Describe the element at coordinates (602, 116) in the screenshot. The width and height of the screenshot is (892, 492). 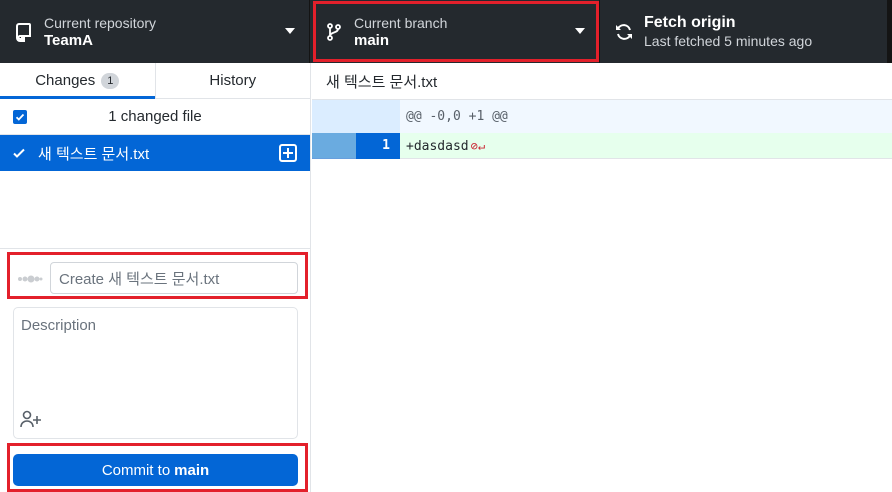
I see `diff-hunk-header: @@ -0,0 +1 @@` at that location.